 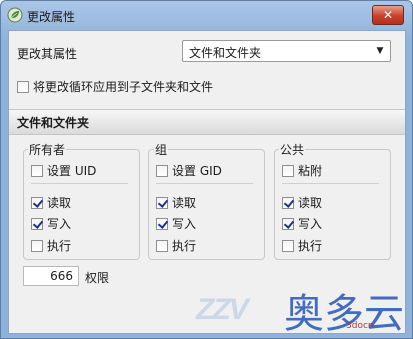 What do you see at coordinates (162, 202) in the screenshot?
I see `group-read-checkbox` at bounding box center [162, 202].